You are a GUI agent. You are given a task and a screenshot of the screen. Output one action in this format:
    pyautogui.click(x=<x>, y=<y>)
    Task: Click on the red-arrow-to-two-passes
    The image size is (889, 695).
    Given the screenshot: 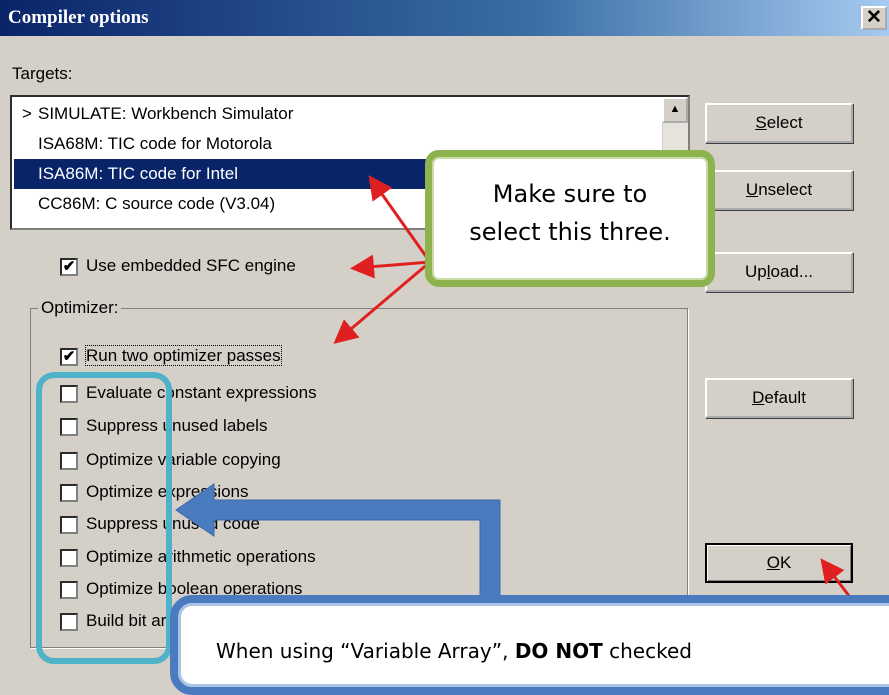 What is the action you would take?
    pyautogui.click(x=382, y=302)
    